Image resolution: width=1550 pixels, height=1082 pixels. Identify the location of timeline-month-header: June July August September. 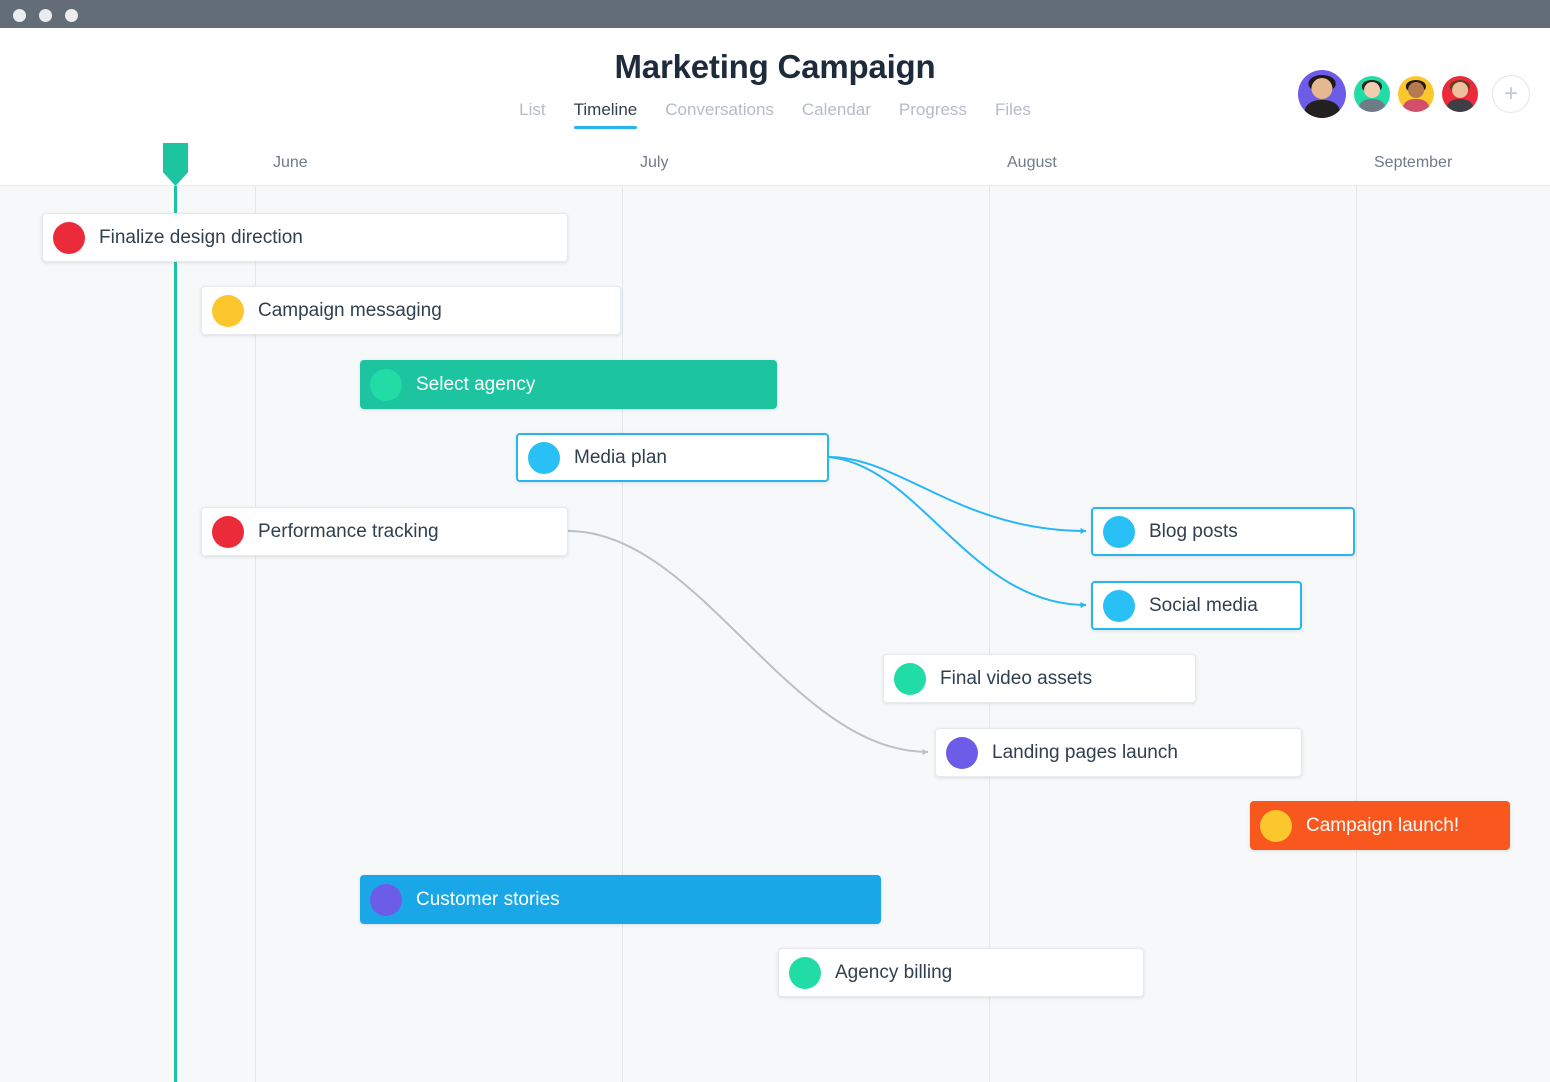
(775, 162).